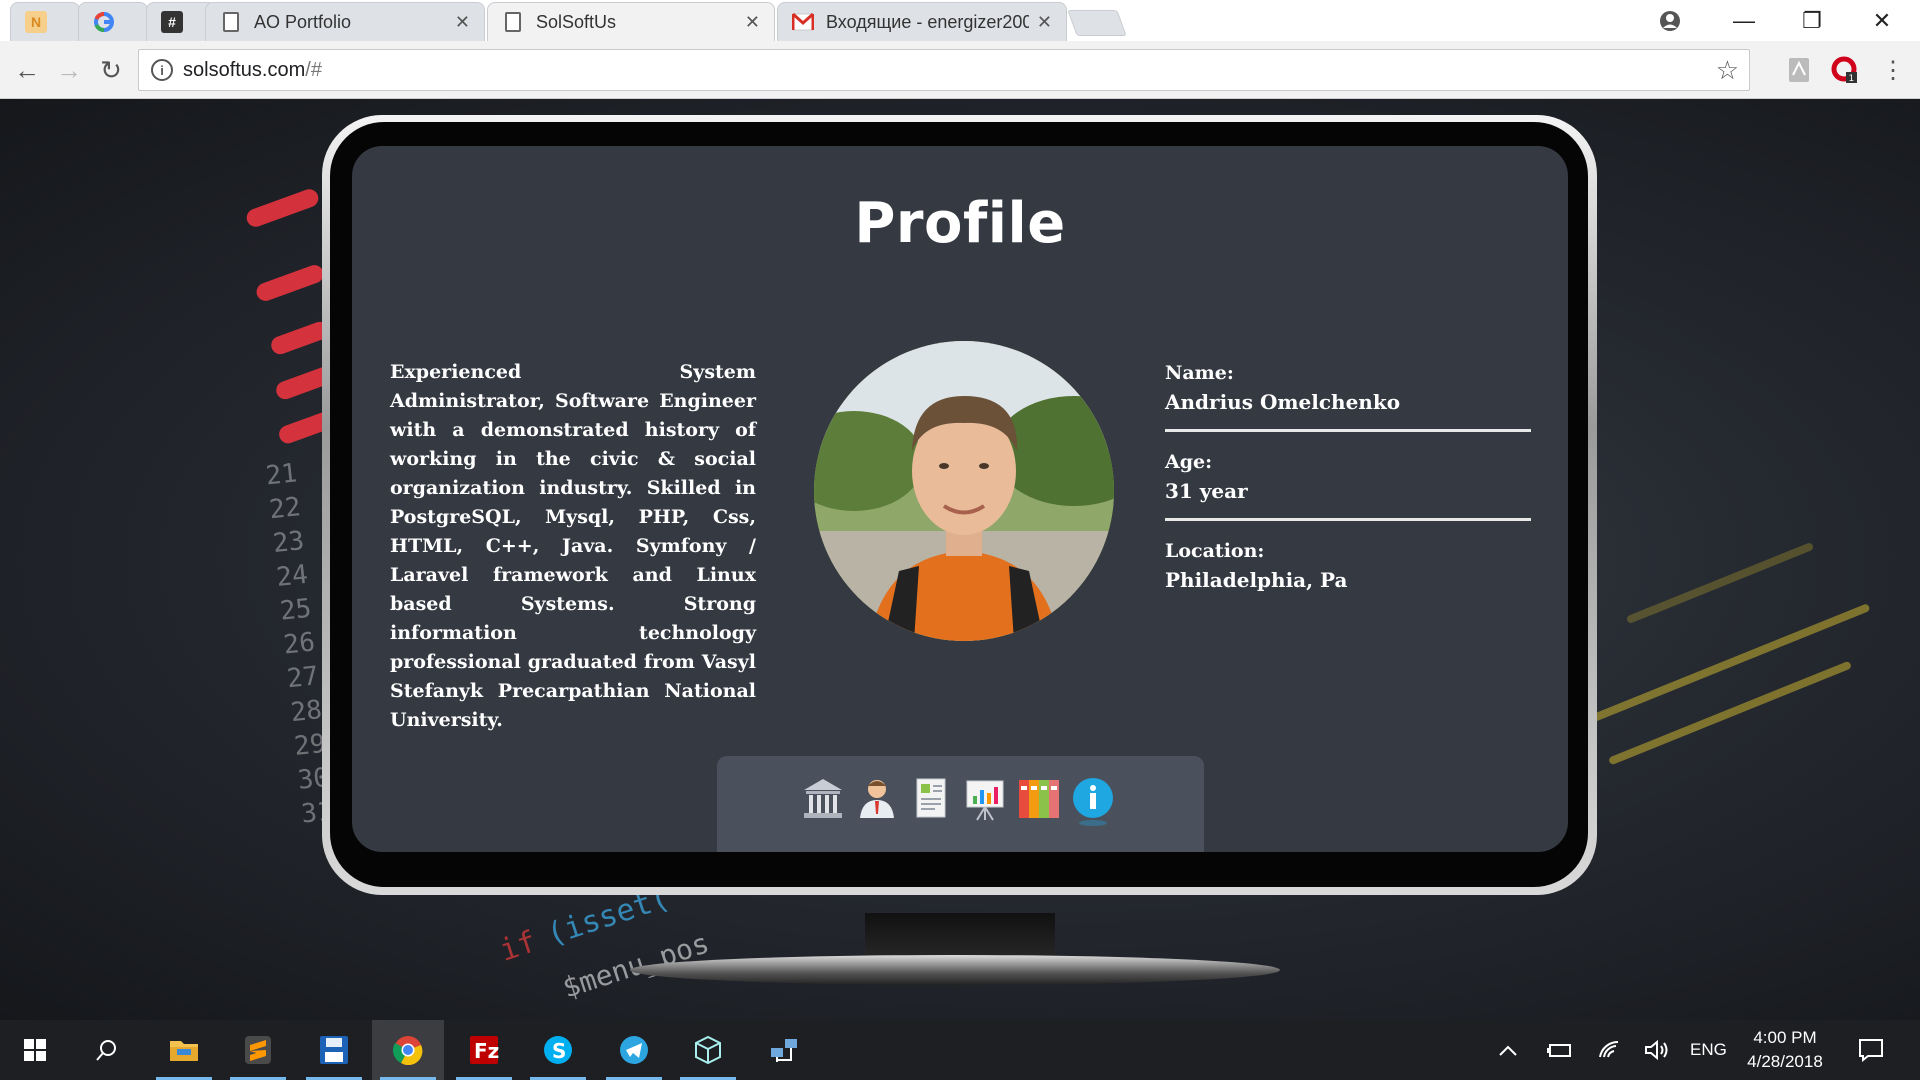 The height and width of the screenshot is (1080, 1920). I want to click on start-button, so click(35, 1050).